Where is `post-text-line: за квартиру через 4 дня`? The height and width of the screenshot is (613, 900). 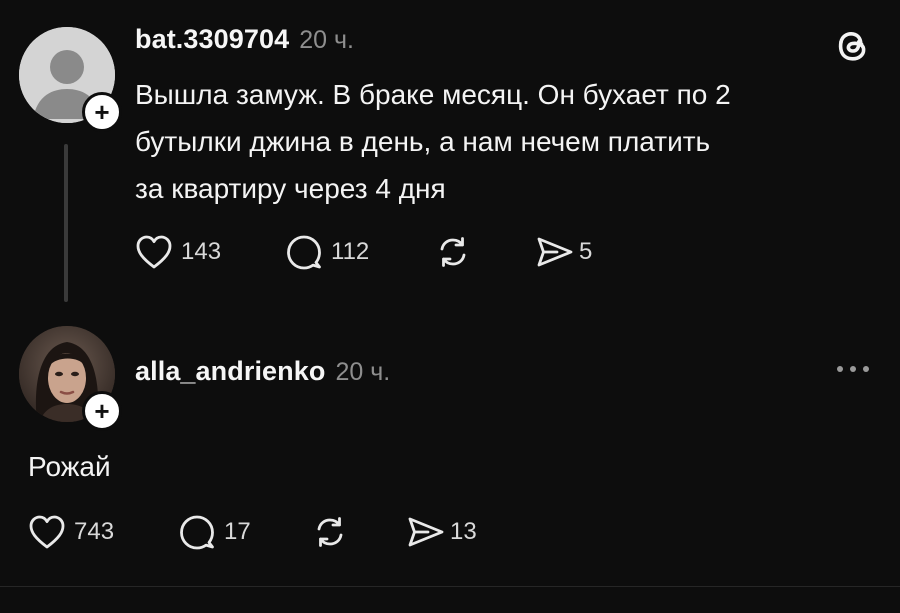
post-text-line: за квартиру через 4 дня is located at coordinates (290, 188).